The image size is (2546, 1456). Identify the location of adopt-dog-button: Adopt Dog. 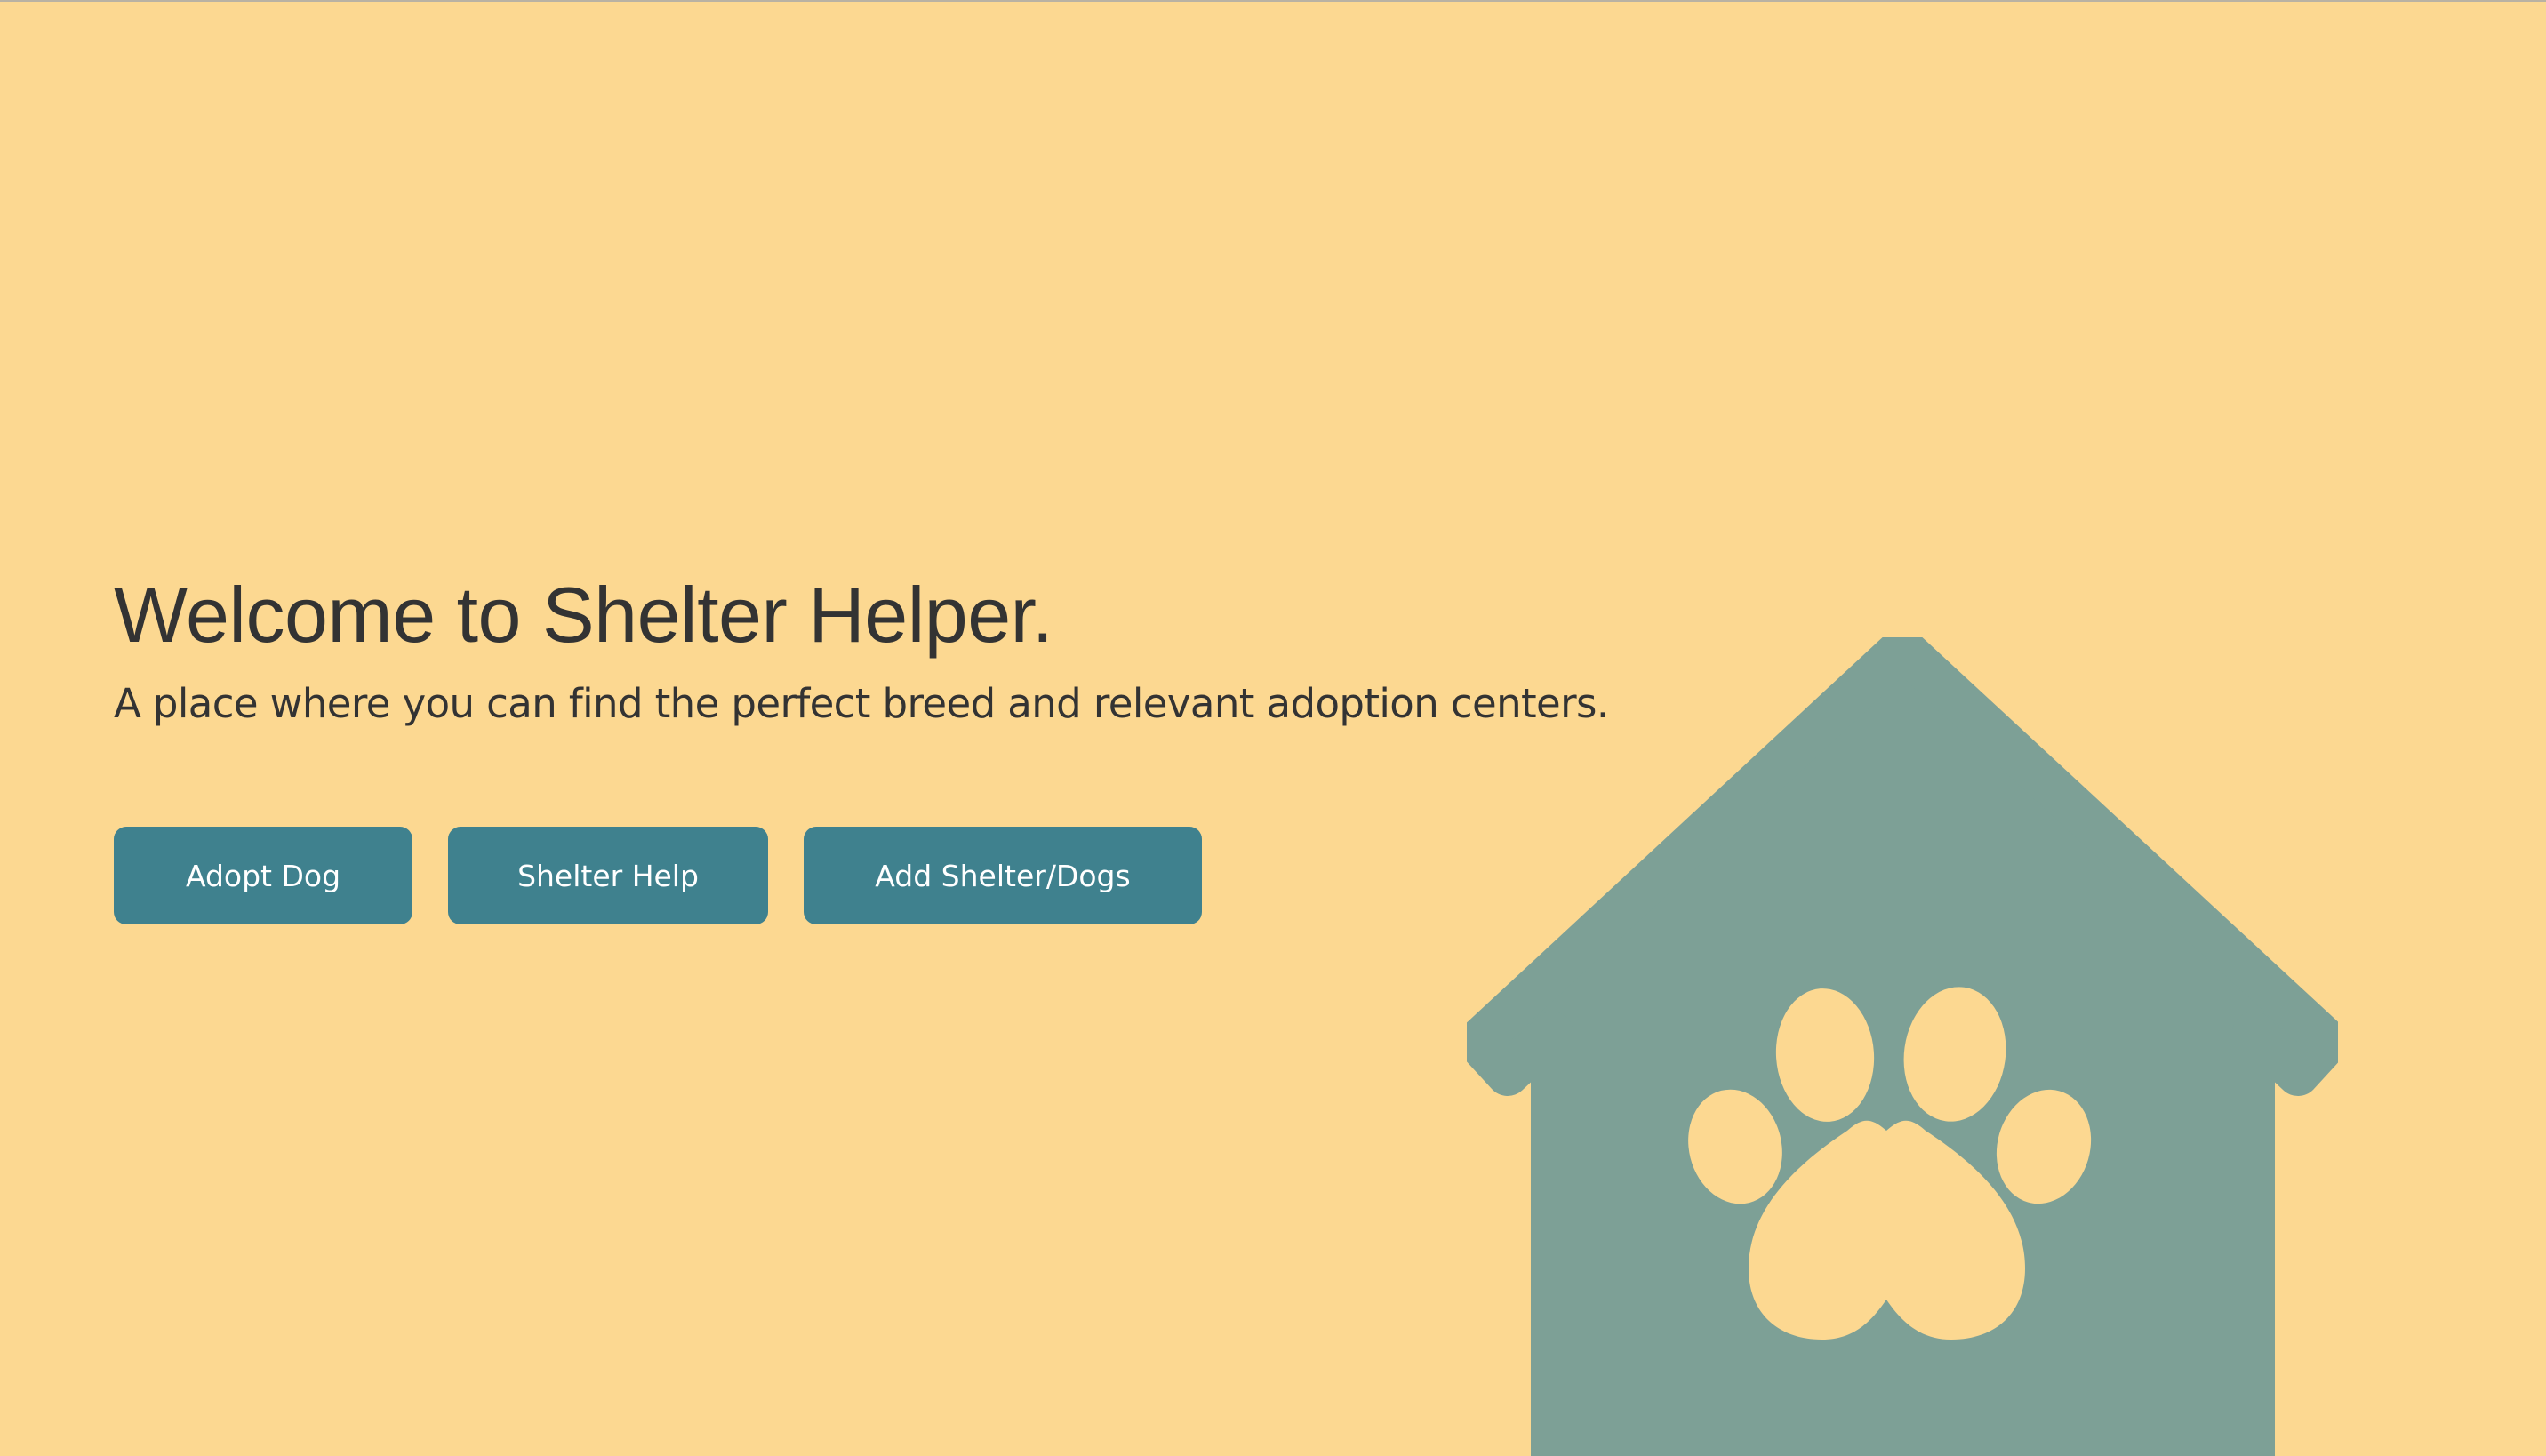
(263, 875).